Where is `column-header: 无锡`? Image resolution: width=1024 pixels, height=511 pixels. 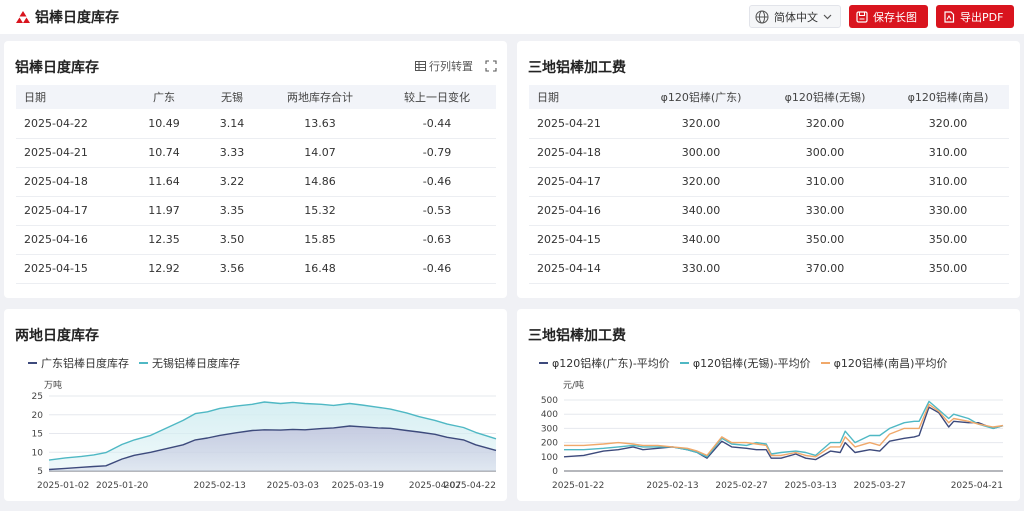 column-header: 无锡 is located at coordinates (232, 97).